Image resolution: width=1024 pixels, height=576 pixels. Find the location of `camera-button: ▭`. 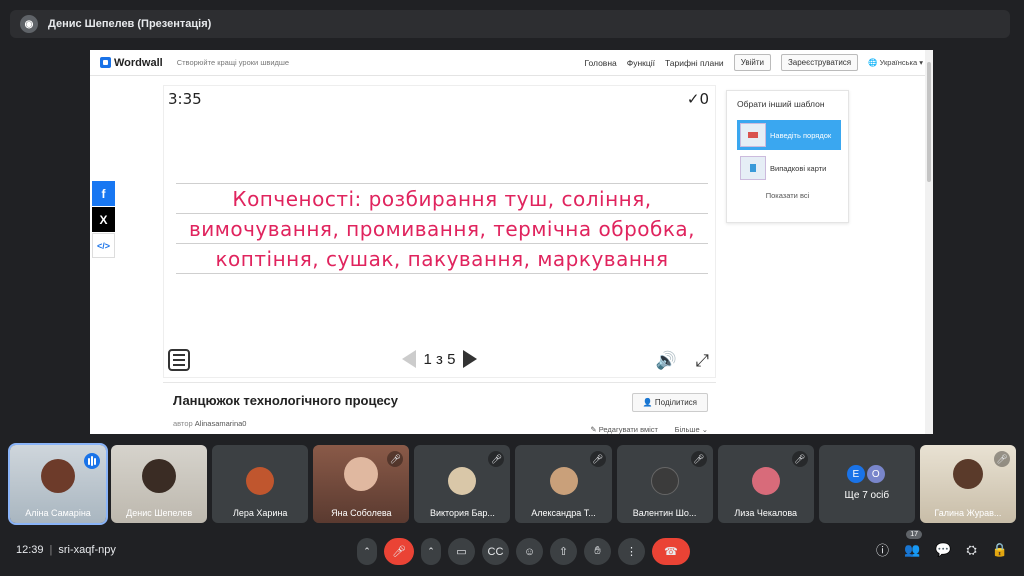

camera-button: ▭ is located at coordinates (461, 551).